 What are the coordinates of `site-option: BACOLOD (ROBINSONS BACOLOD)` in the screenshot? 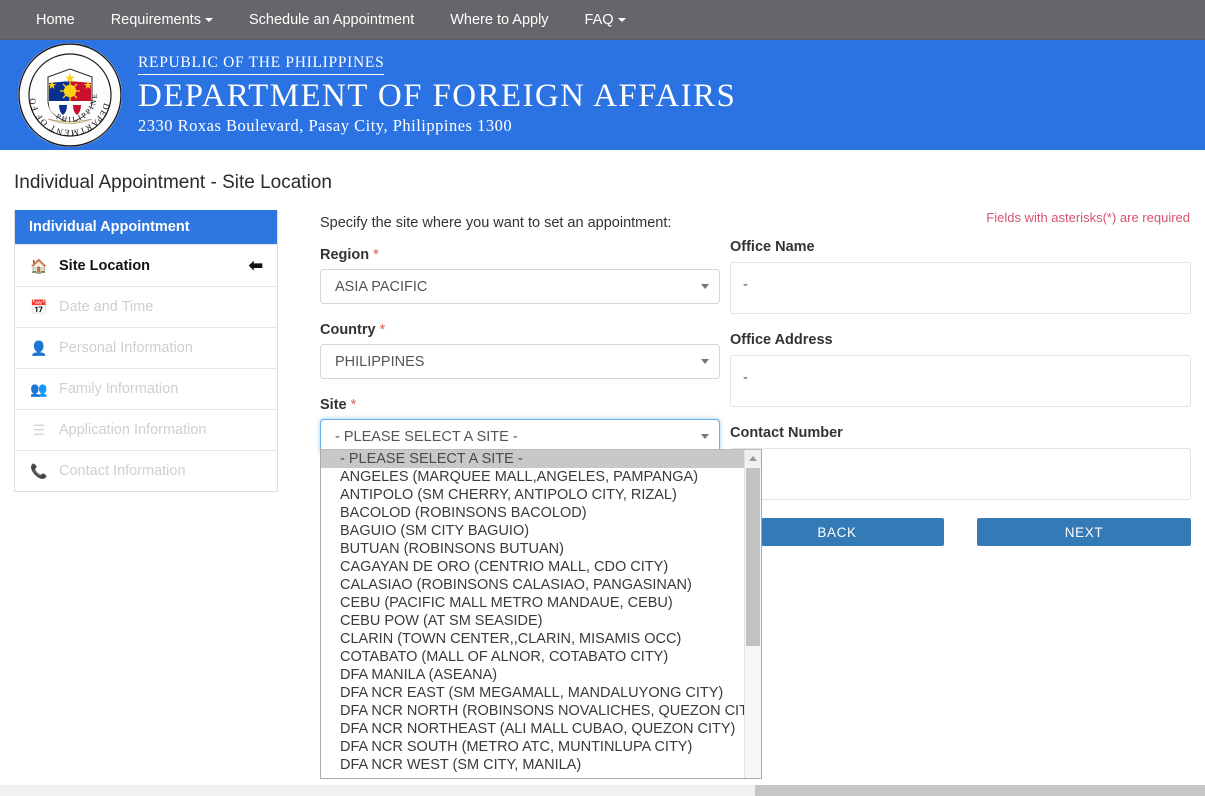 It's located at (532, 513).